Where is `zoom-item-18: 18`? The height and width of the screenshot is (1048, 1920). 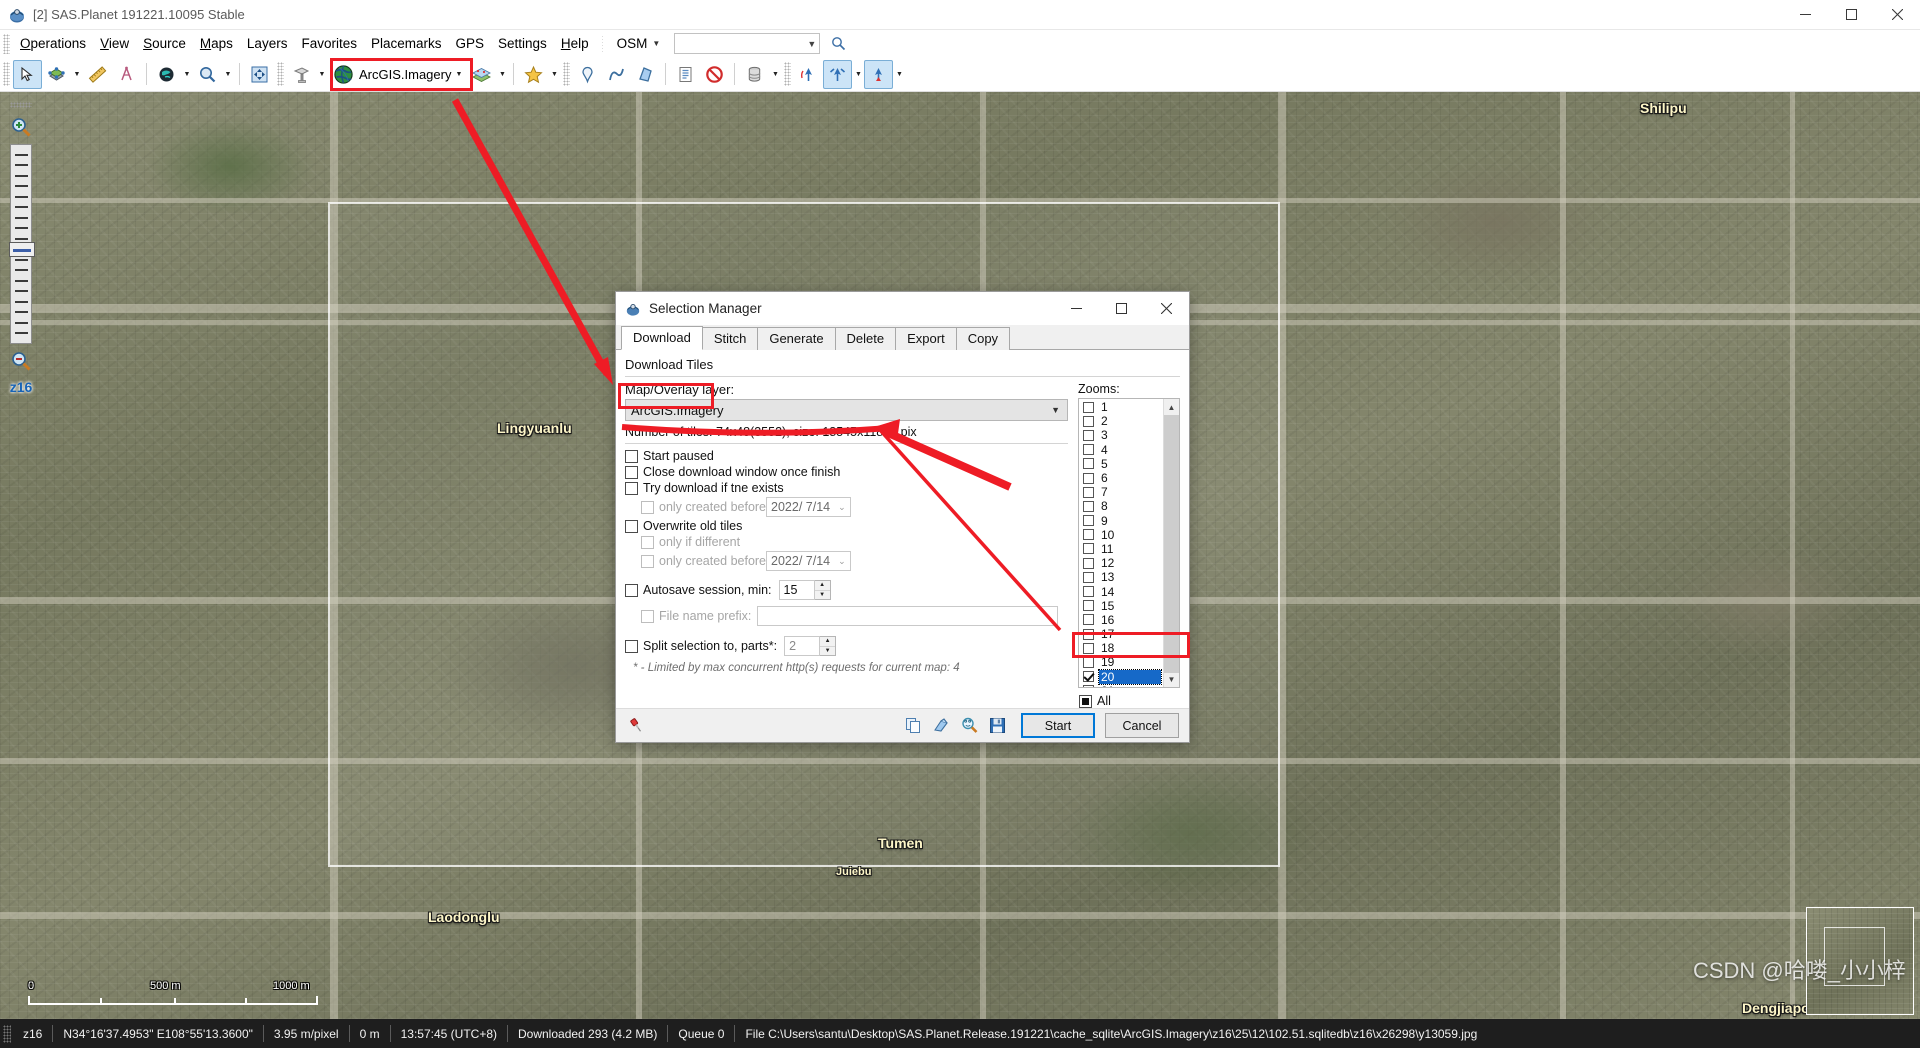
zoom-item-18: 18 is located at coordinates (1122, 648).